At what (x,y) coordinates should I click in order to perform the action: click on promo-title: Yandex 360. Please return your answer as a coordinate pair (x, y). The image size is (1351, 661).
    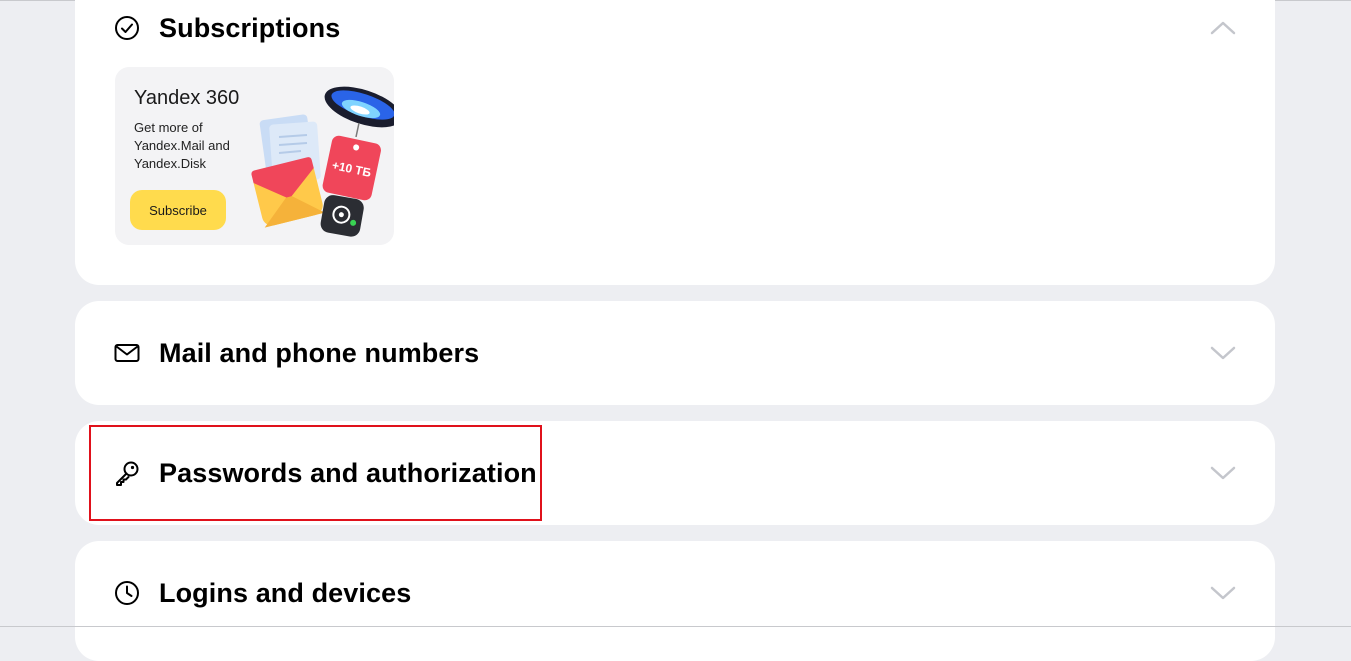
    Looking at the image, I should click on (187, 98).